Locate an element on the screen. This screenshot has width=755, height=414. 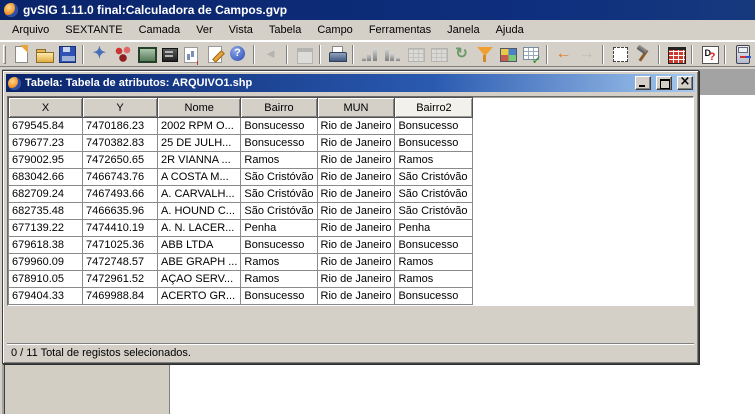
preferences-tools-icon is located at coordinates (642, 54).